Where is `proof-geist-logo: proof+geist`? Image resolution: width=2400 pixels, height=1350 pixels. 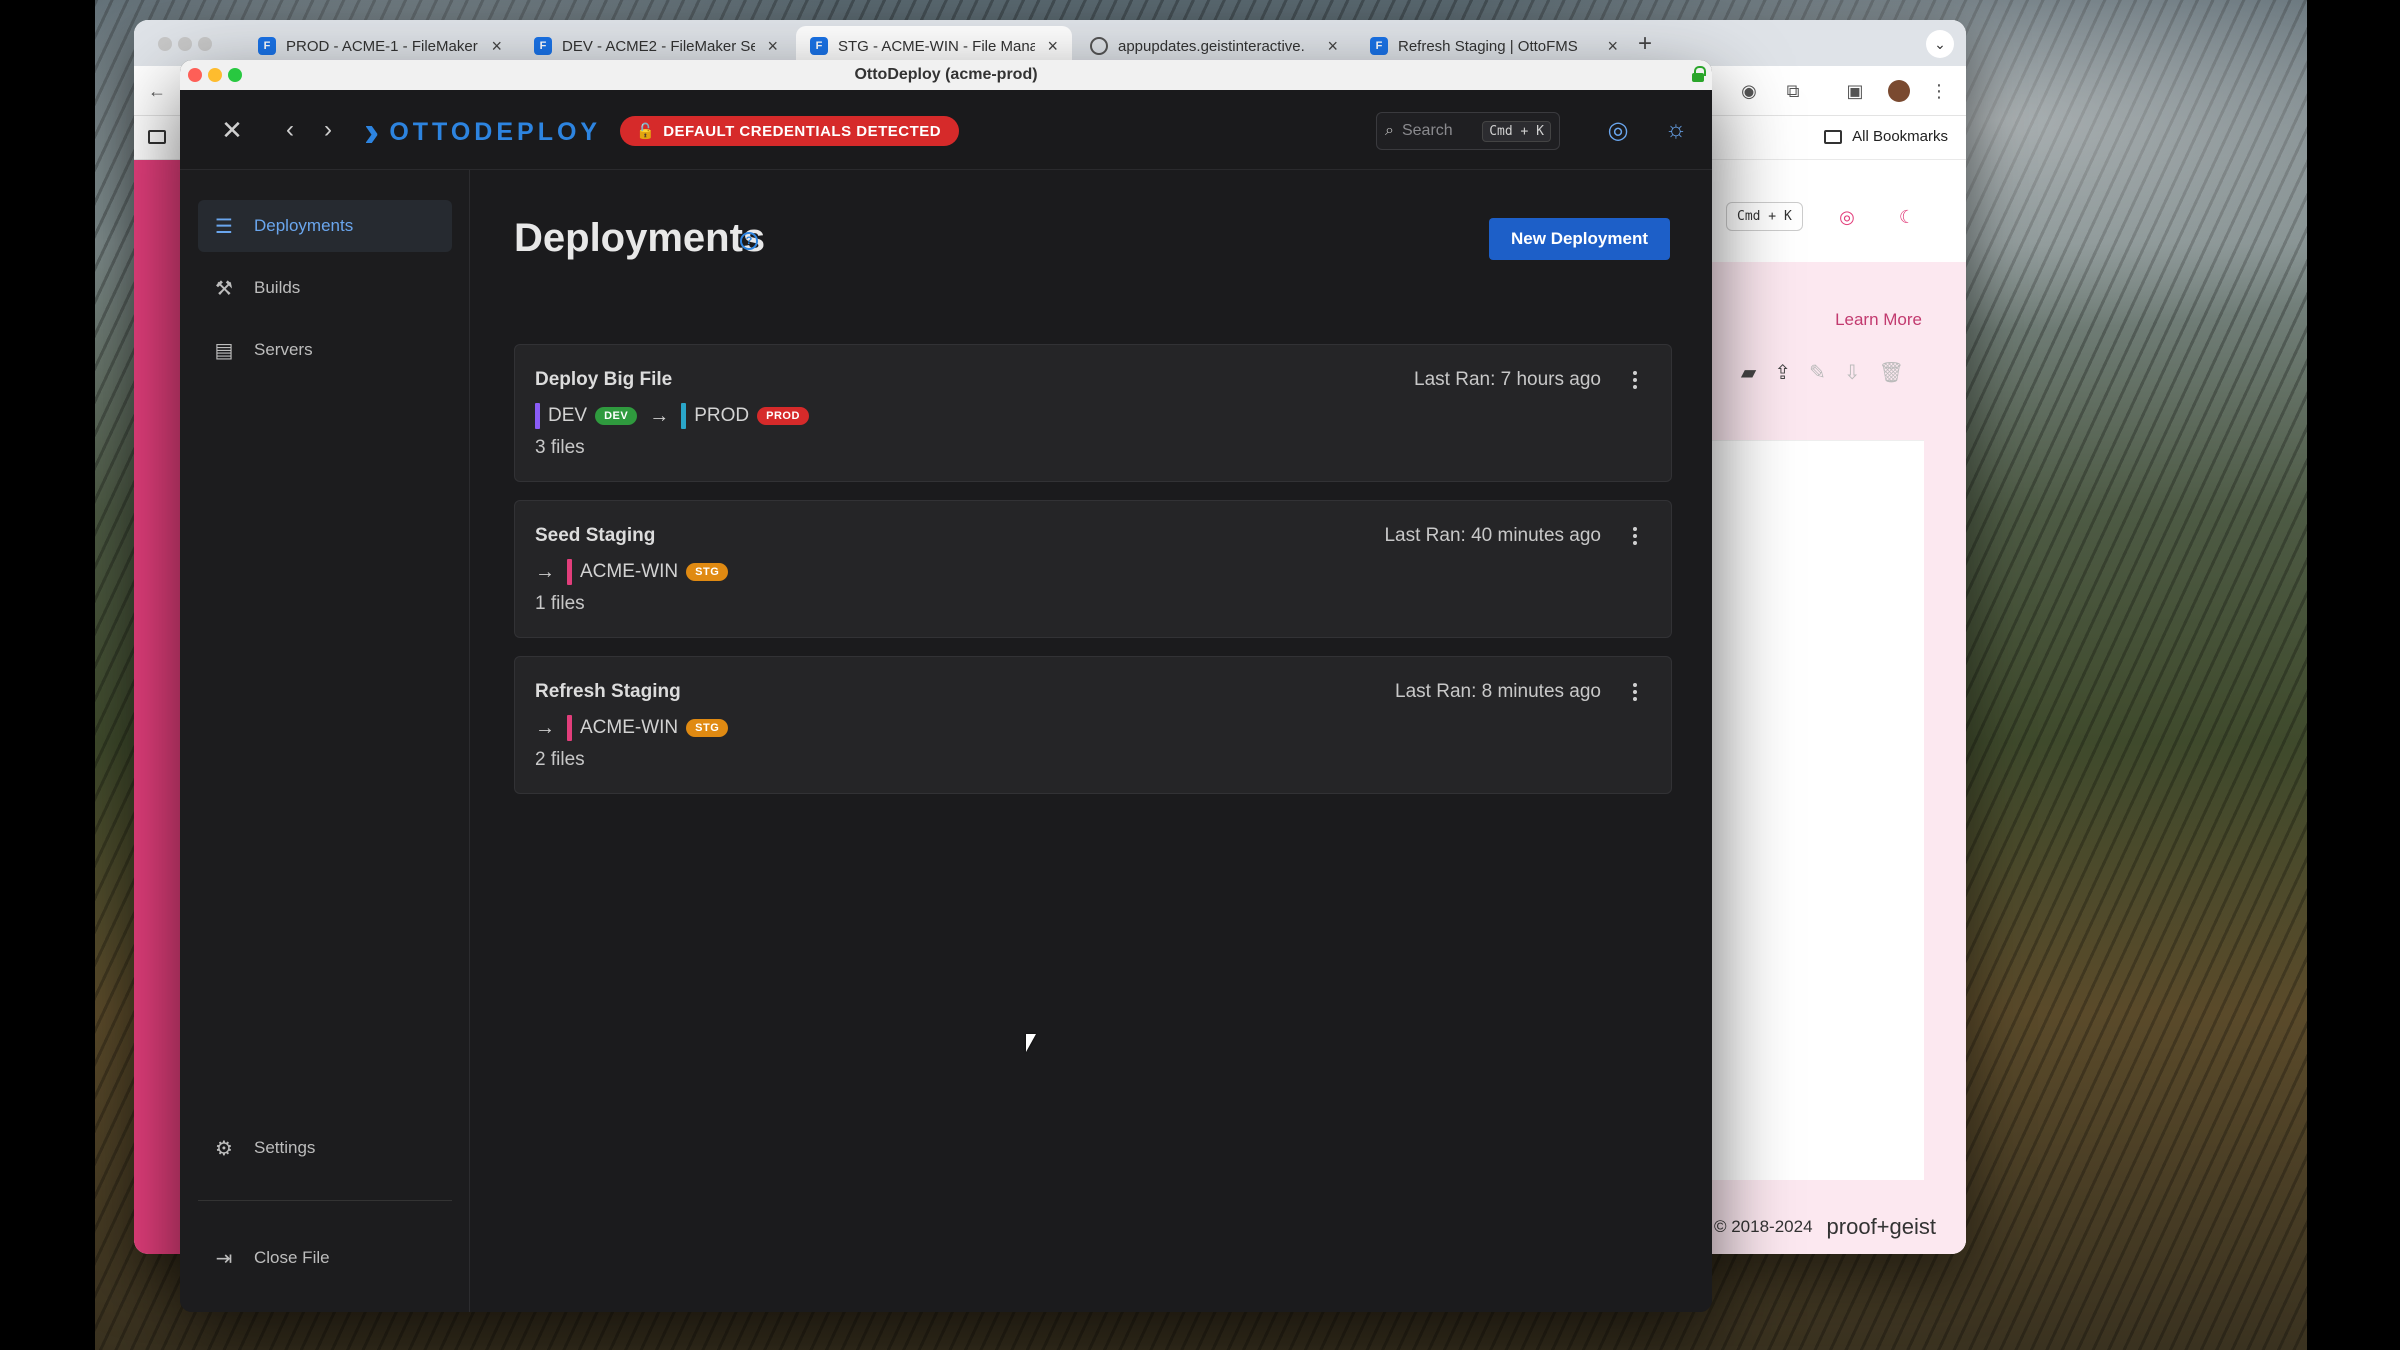
proof-geist-logo: proof+geist is located at coordinates (1881, 1226).